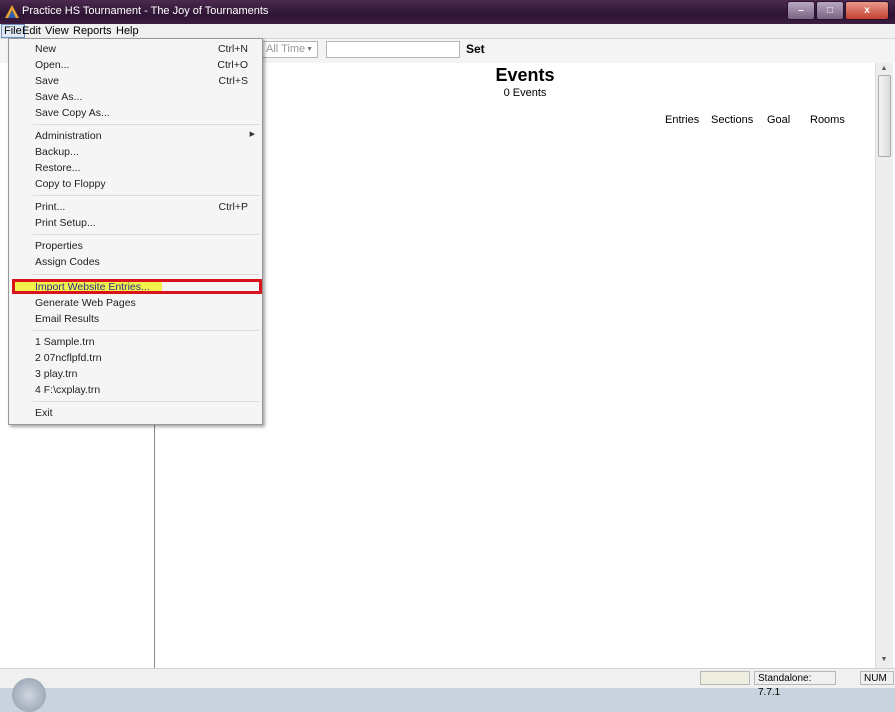  Describe the element at coordinates (877, 678) in the screenshot. I see `status-num: NUM` at that location.